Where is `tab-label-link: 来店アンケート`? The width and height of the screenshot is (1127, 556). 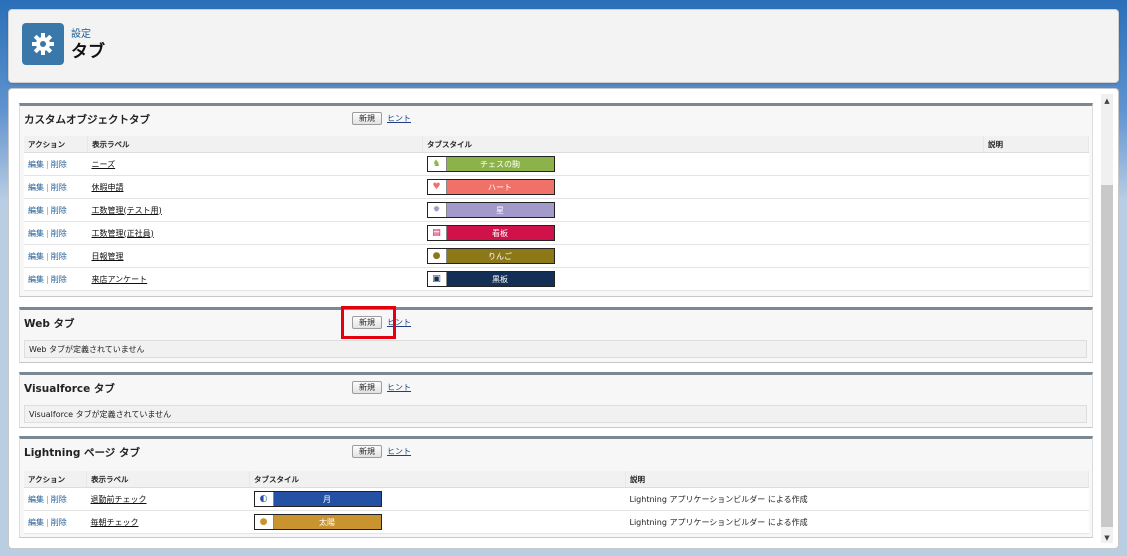 tab-label-link: 来店アンケート is located at coordinates (120, 279).